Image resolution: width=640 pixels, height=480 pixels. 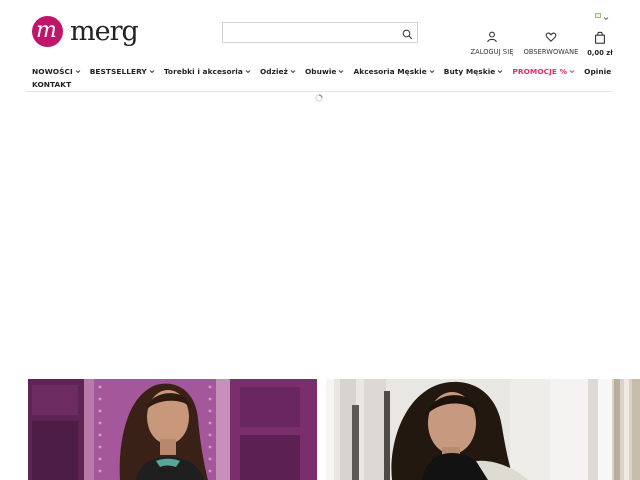 What do you see at coordinates (540, 71) in the screenshot?
I see `nav-item-label: PROMOCJE %` at bounding box center [540, 71].